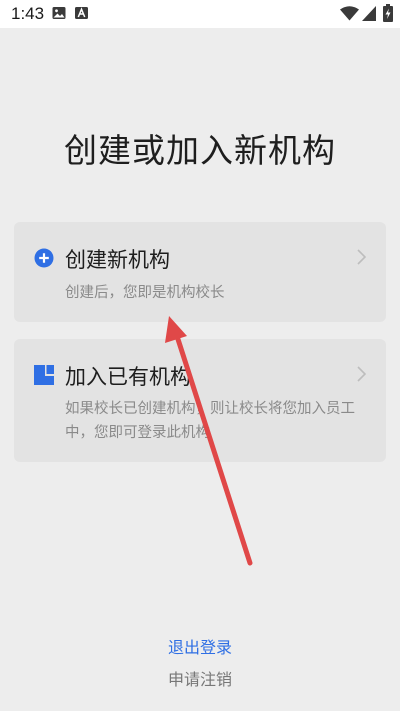 The image size is (400, 711). Describe the element at coordinates (200, 678) in the screenshot. I see `cancel-account-link: 申请注销` at that location.